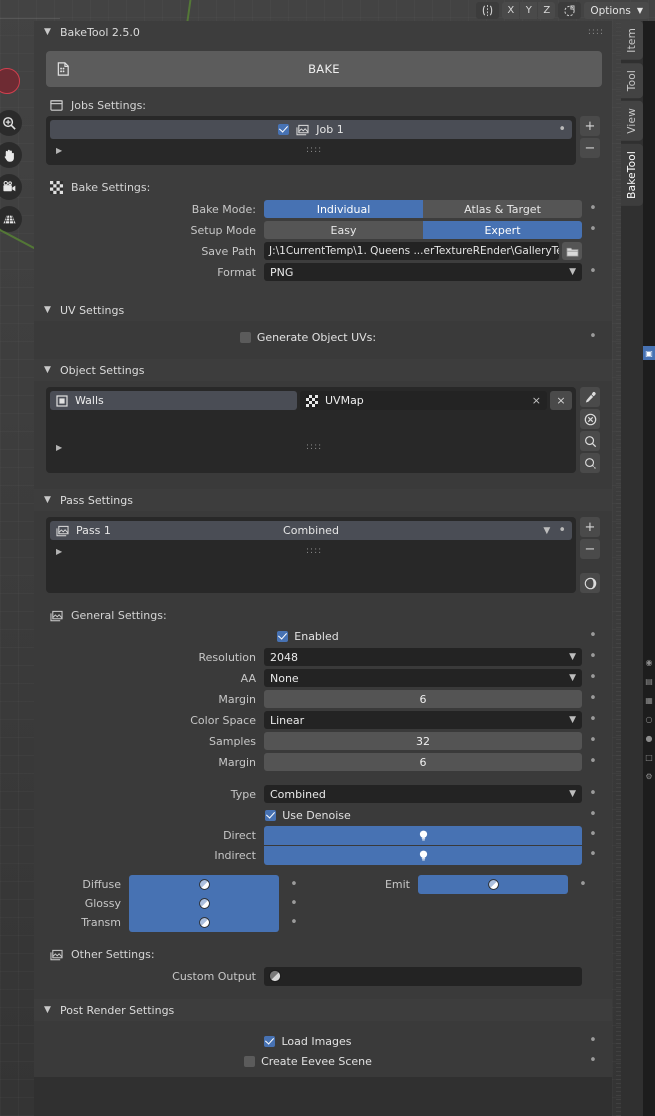  What do you see at coordinates (316, 815) in the screenshot?
I see `use-denoise-label: Use Denoise` at bounding box center [316, 815].